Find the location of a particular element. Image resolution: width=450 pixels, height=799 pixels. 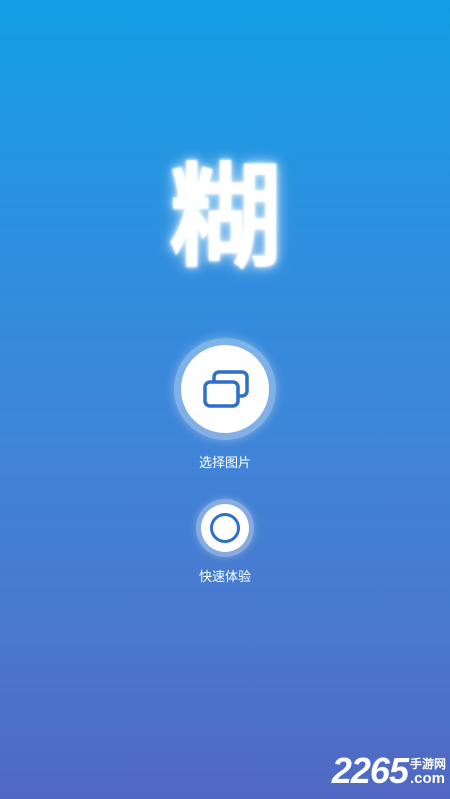

watermark-side: 手游网 .com is located at coordinates (428, 771).